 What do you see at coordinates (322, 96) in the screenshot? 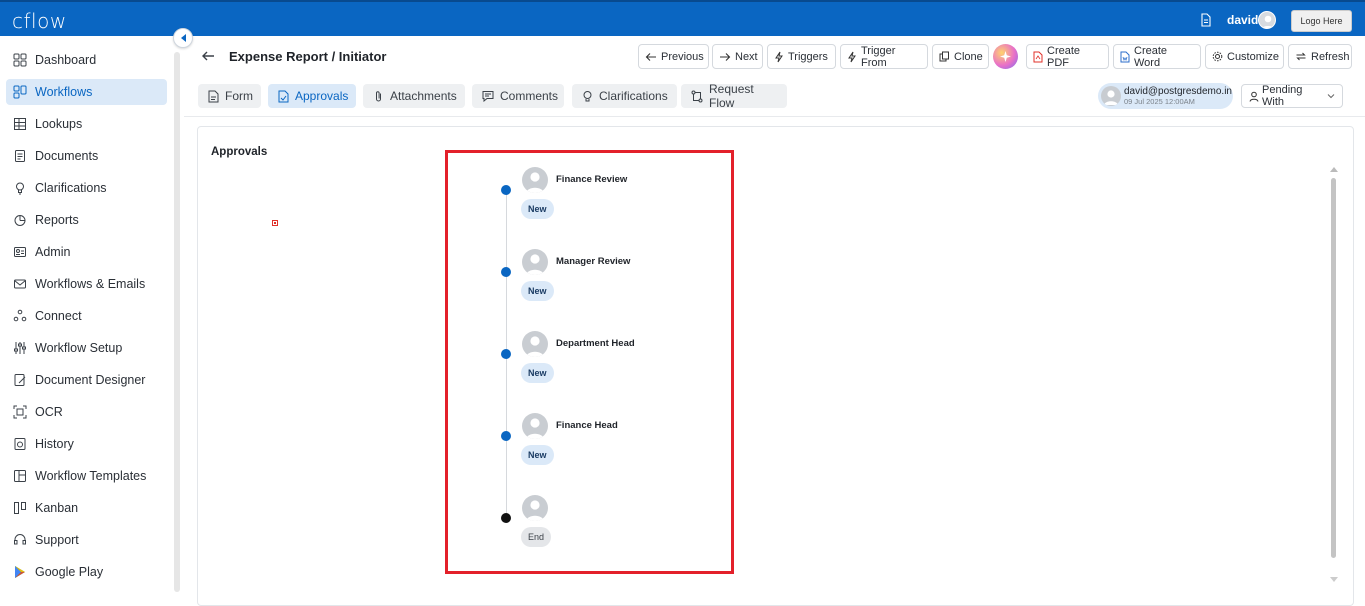
I see `tab-label: Approvals` at bounding box center [322, 96].